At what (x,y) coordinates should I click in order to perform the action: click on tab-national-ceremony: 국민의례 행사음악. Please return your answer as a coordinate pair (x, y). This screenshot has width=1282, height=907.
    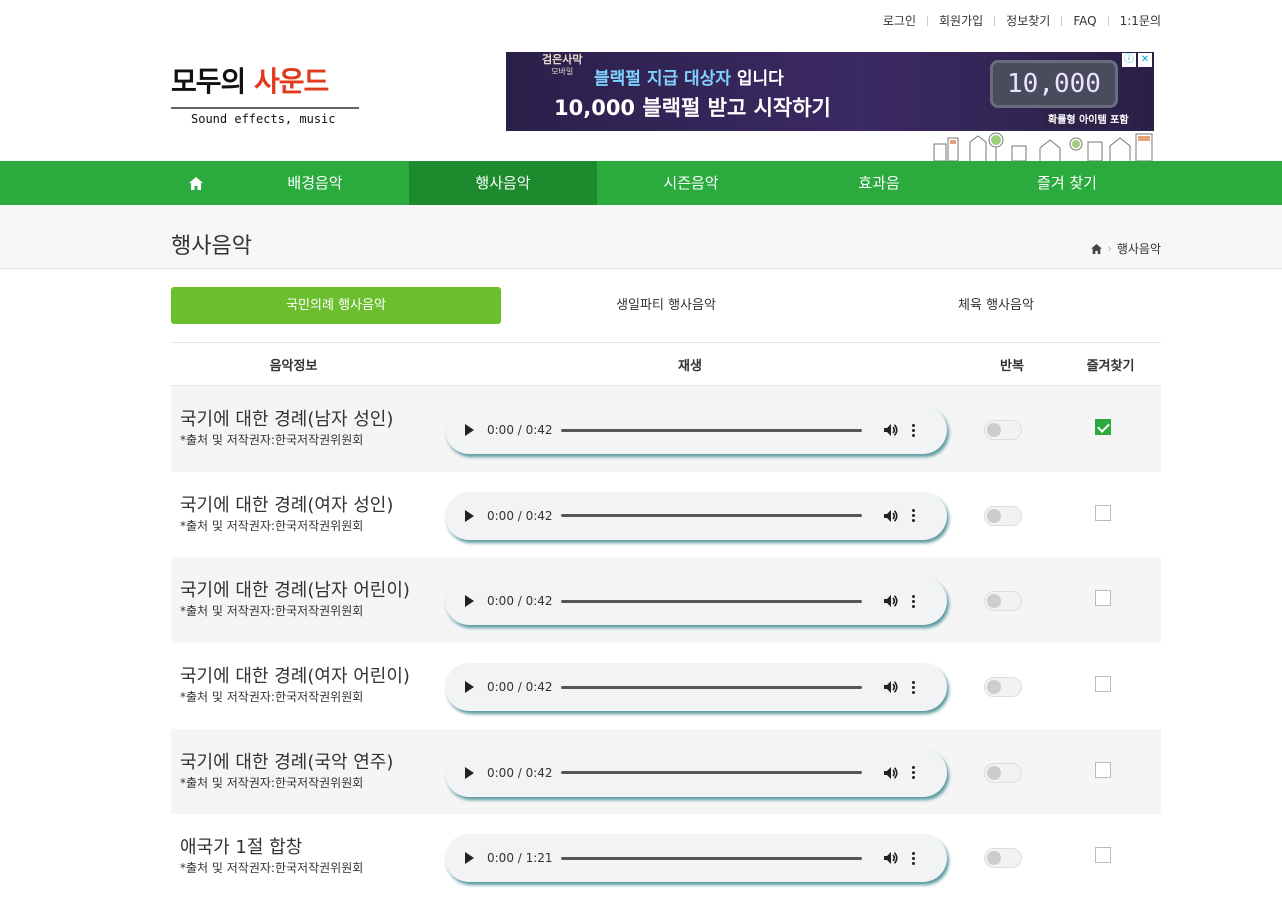
    Looking at the image, I should click on (336, 305).